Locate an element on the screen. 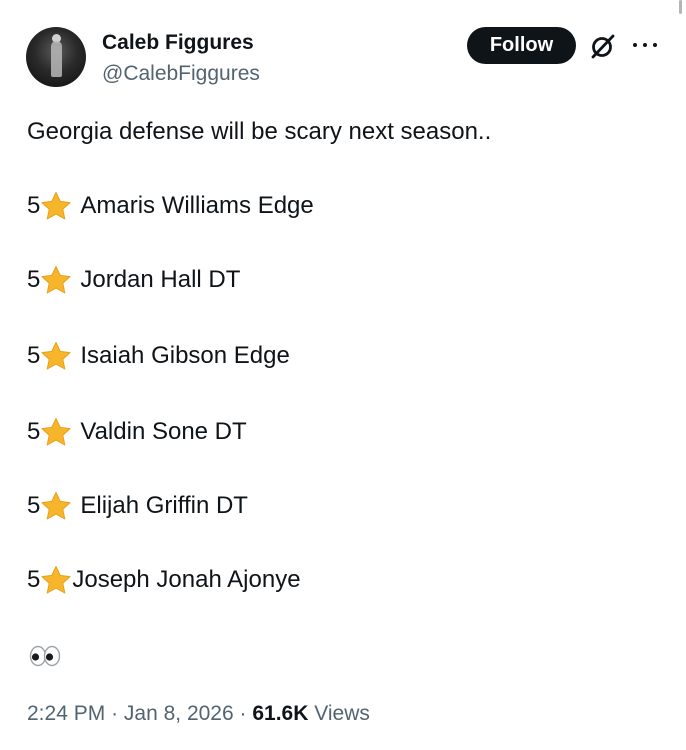 The width and height of the screenshot is (686, 750). author-handle: @CalebFiggures is located at coordinates (181, 74).